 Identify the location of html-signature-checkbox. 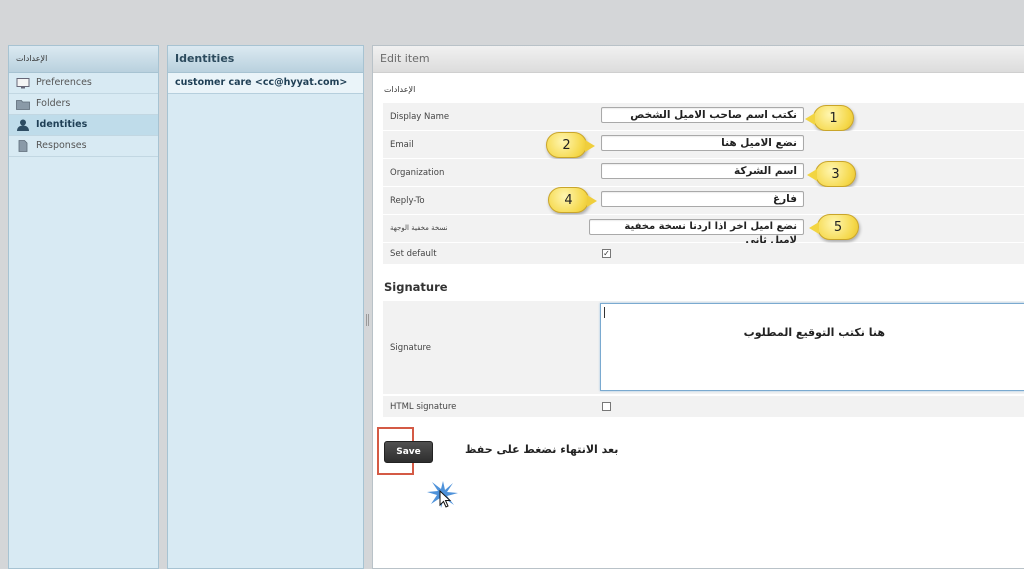
(606, 406).